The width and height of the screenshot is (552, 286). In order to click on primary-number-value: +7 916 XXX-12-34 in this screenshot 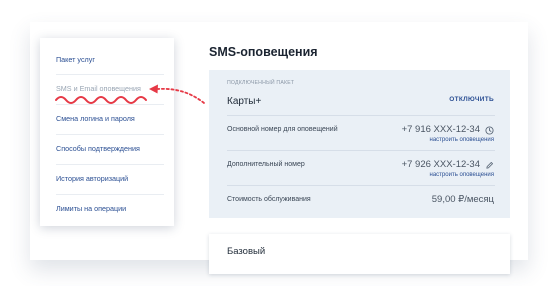, I will do `click(440, 129)`.